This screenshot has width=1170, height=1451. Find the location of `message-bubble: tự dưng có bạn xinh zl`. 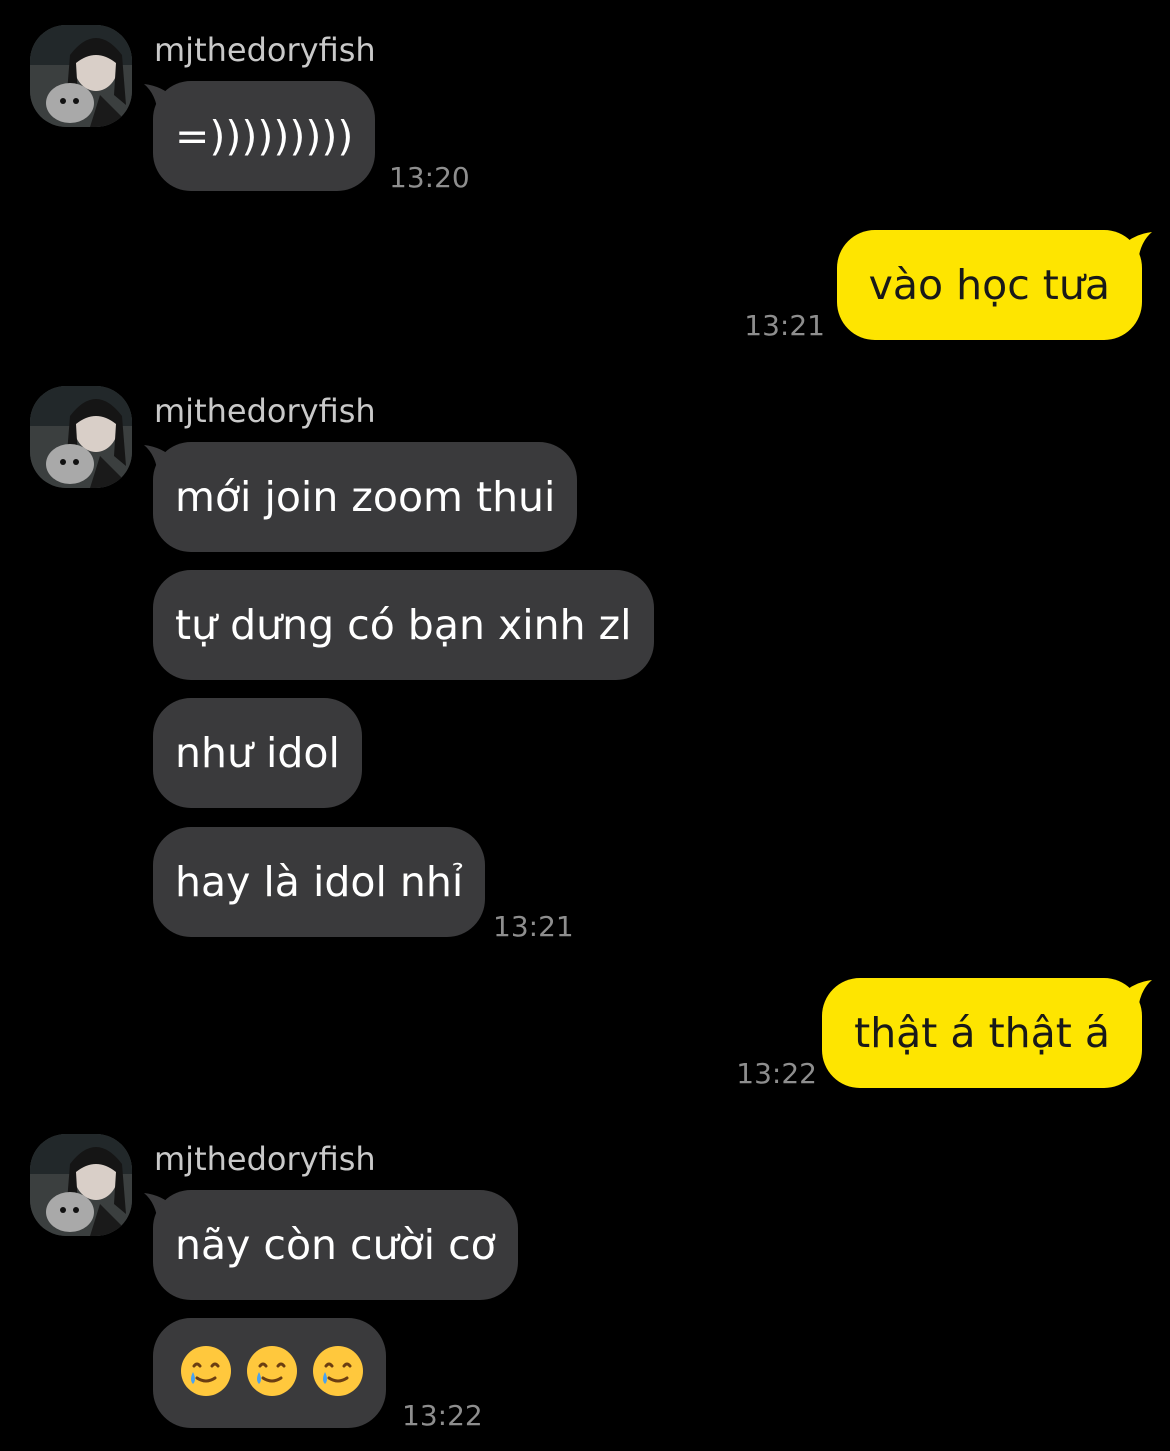

message-bubble: tự dưng có bạn xinh zl is located at coordinates (403, 625).